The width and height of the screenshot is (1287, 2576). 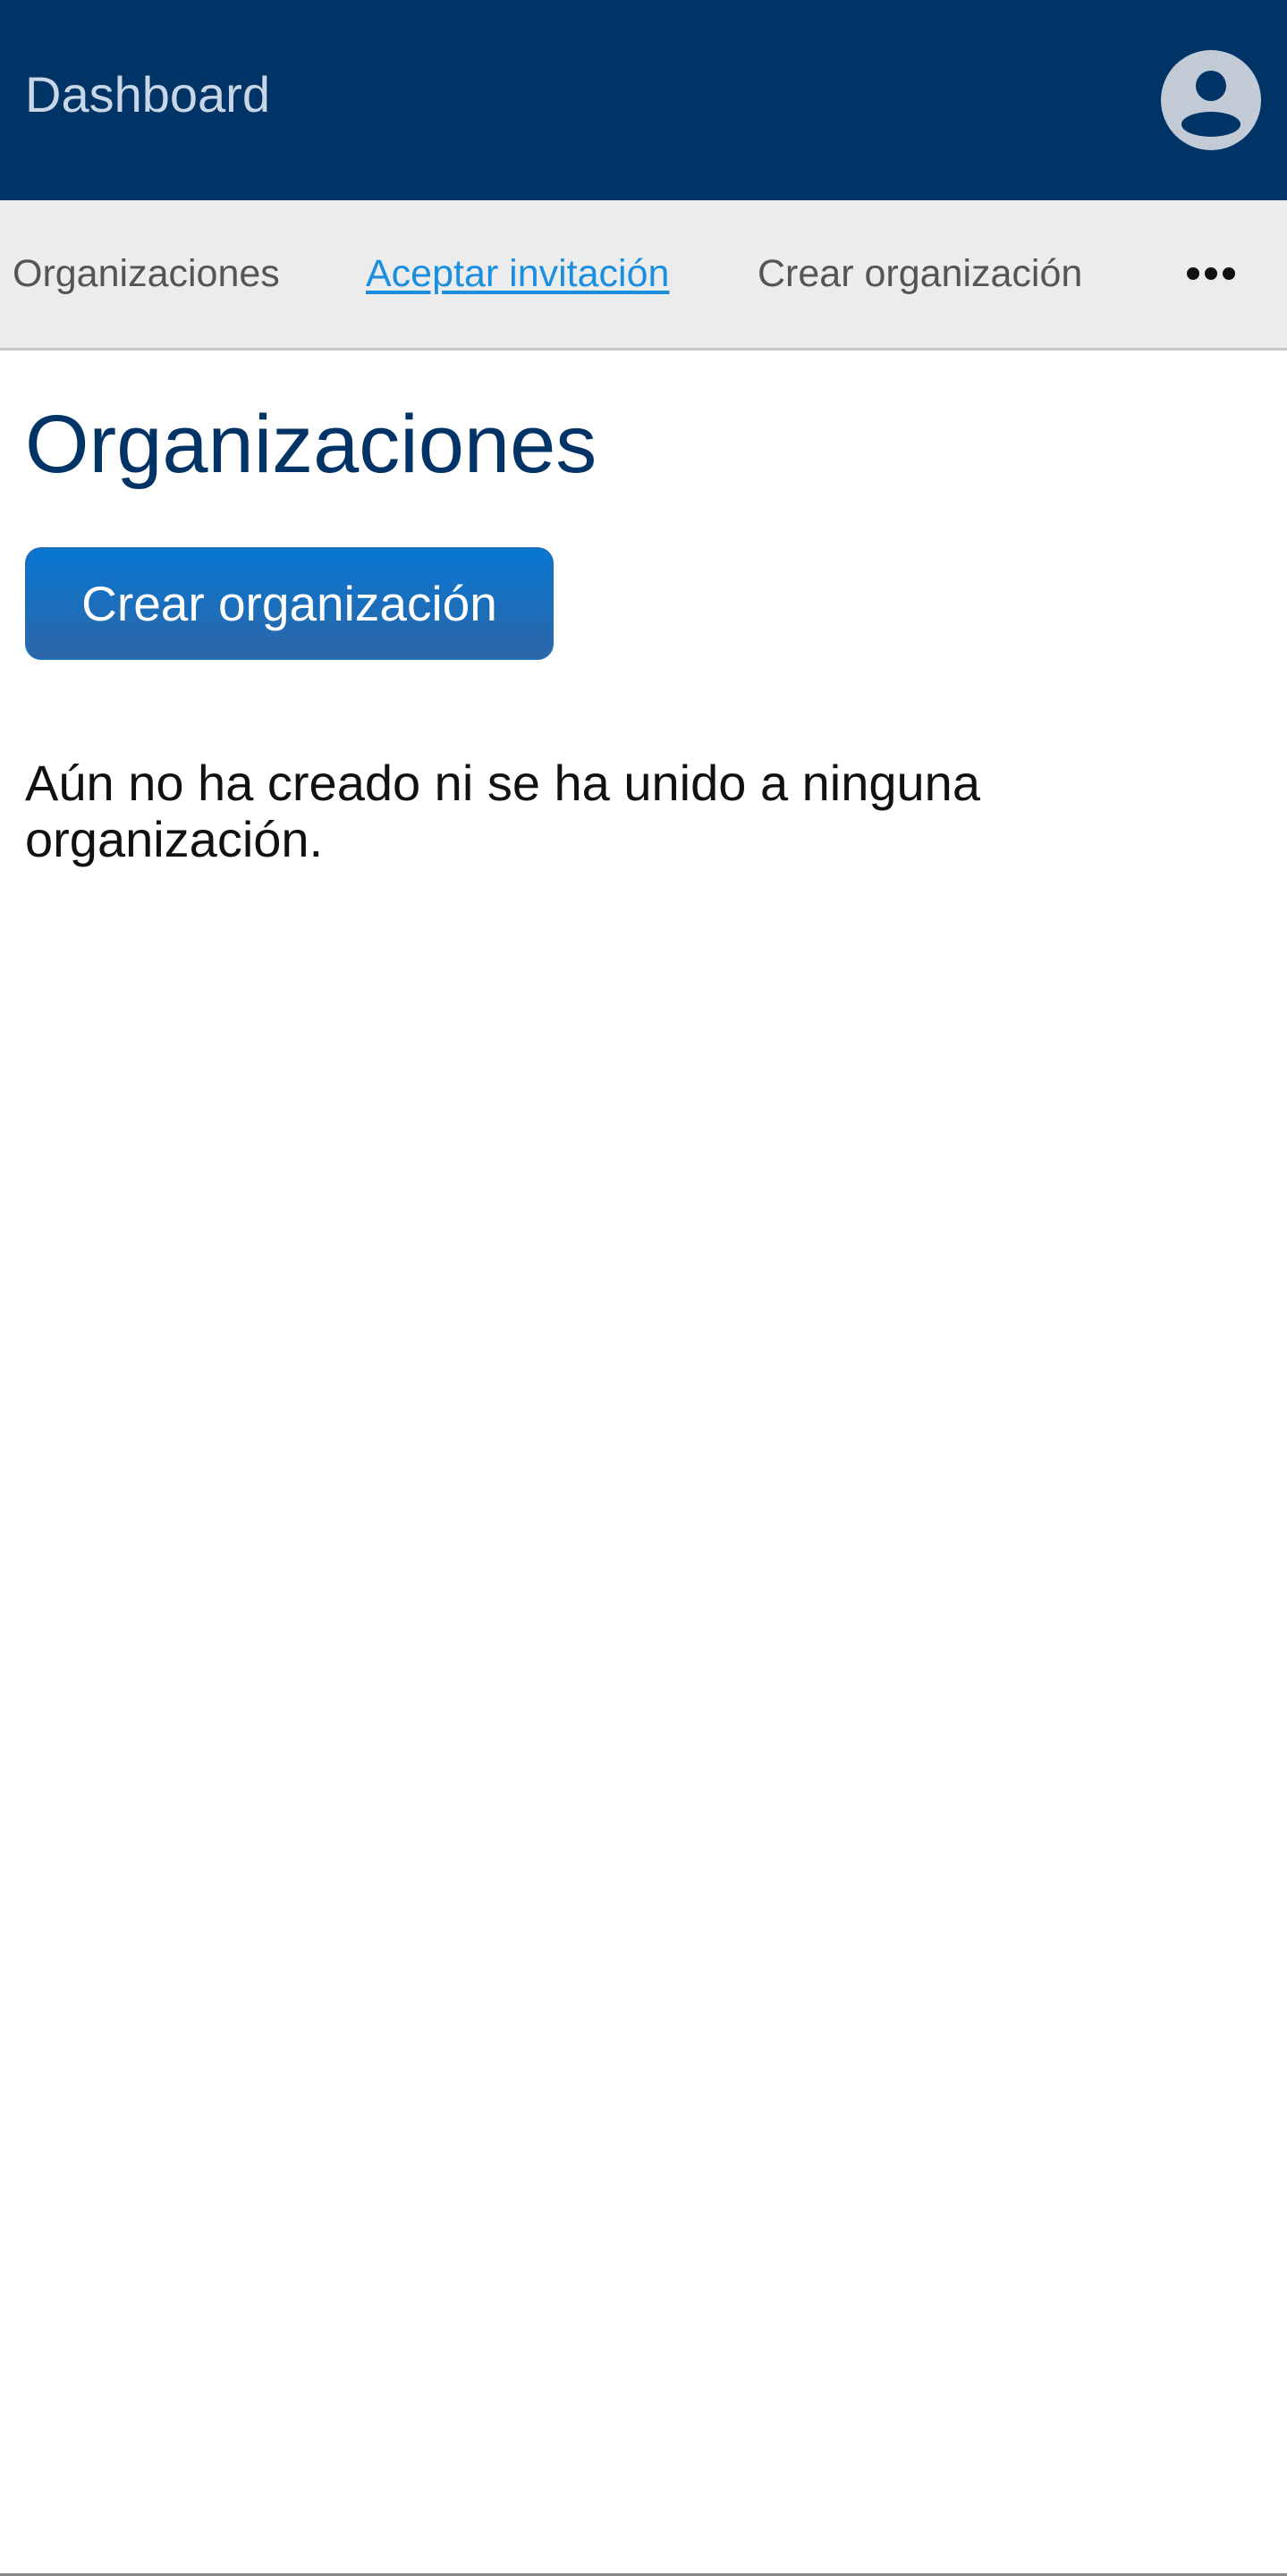 What do you see at coordinates (1211, 273) in the screenshot?
I see `ellipsis-icon` at bounding box center [1211, 273].